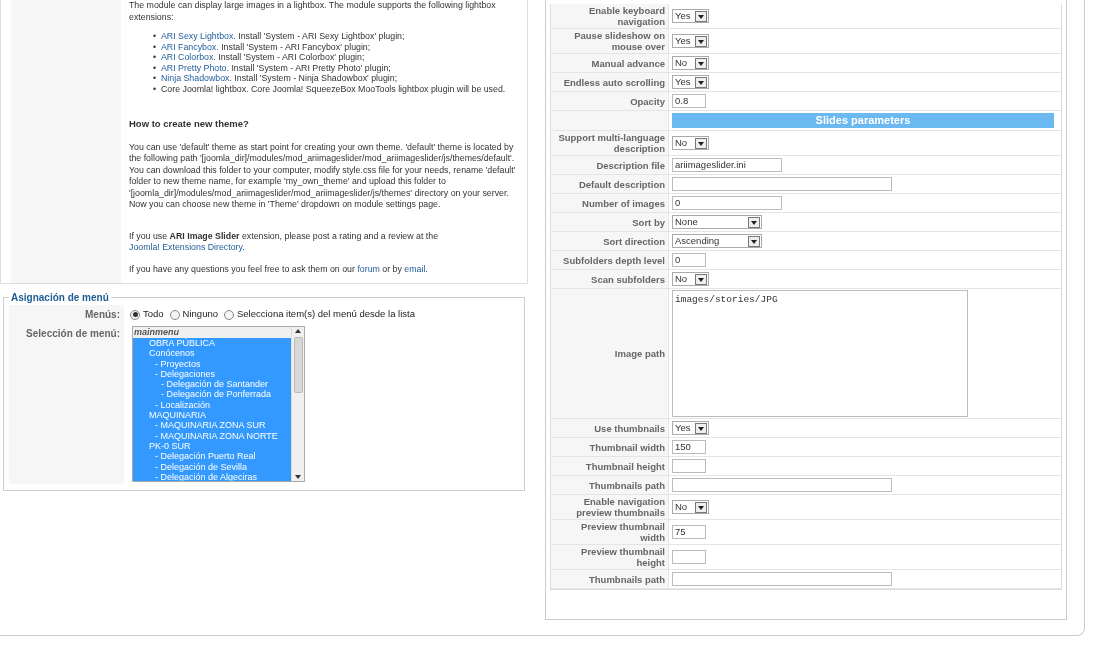 This screenshot has width=1100, height=649. I want to click on paragraph-text: You can use 'default' theme as start point for creating your own theme. 'default' theme is located by the following path '[joomla_dir]/modules/mod_ariimageslider/mod_ariimageslider/js/themes/default'. You can download this folder to your computer, modify style.css file for your needs, rename 'default' folder to new theme name, for example 'my_own_theme' and upload this folder to '[joomla_dir]/modules/mod_ariimageslider/mod_ariimageslider/js/themes' directory on your server. Now you can choose new theme in 'Theme' dropdown on module settings page., so click(323, 176).